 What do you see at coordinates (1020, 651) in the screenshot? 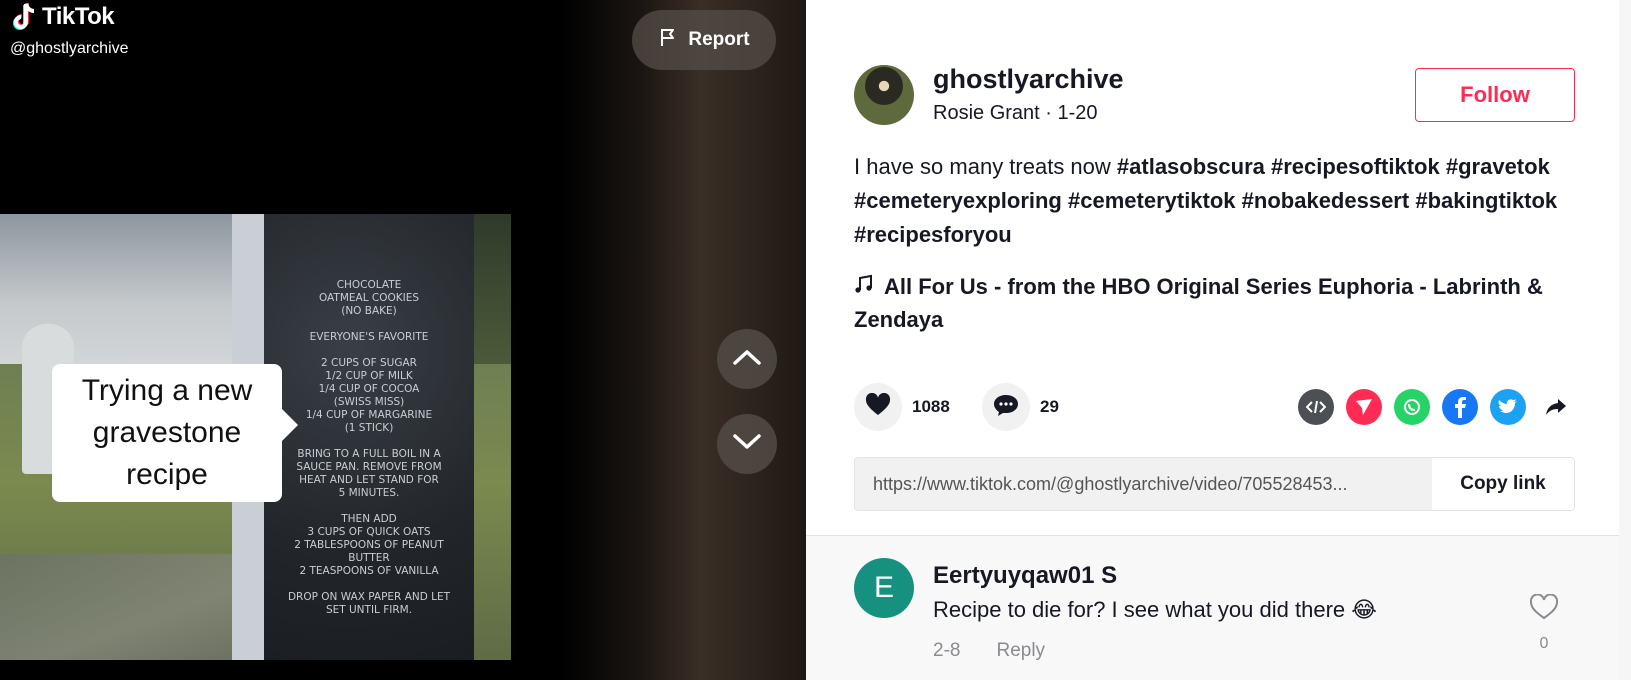
I see `comment-reply-button: Reply` at bounding box center [1020, 651].